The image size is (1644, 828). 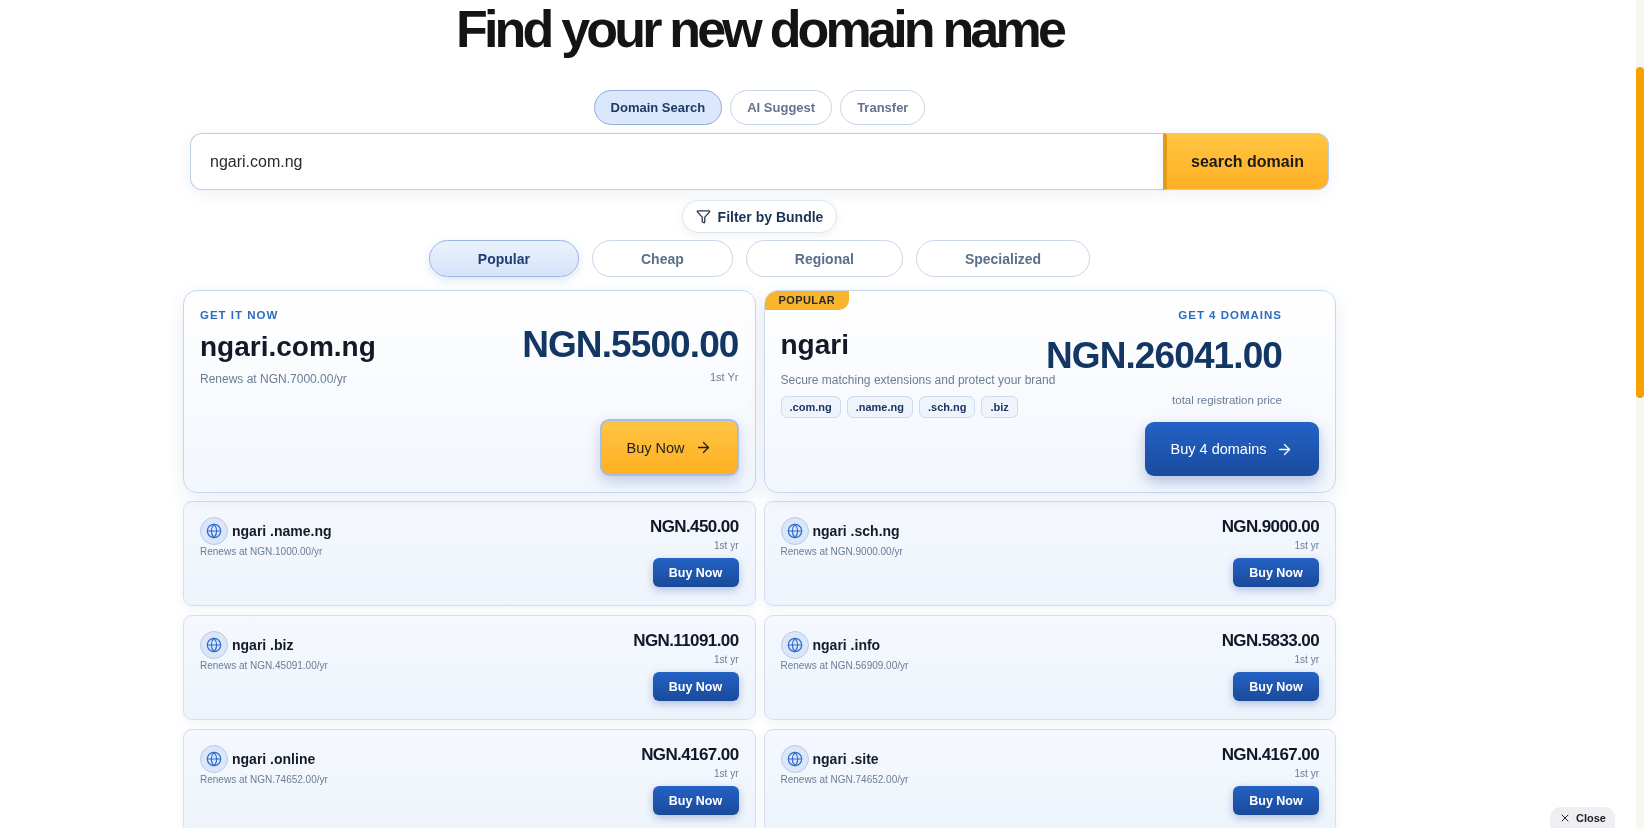 What do you see at coordinates (814, 345) in the screenshot?
I see `bundle-name: ngari` at bounding box center [814, 345].